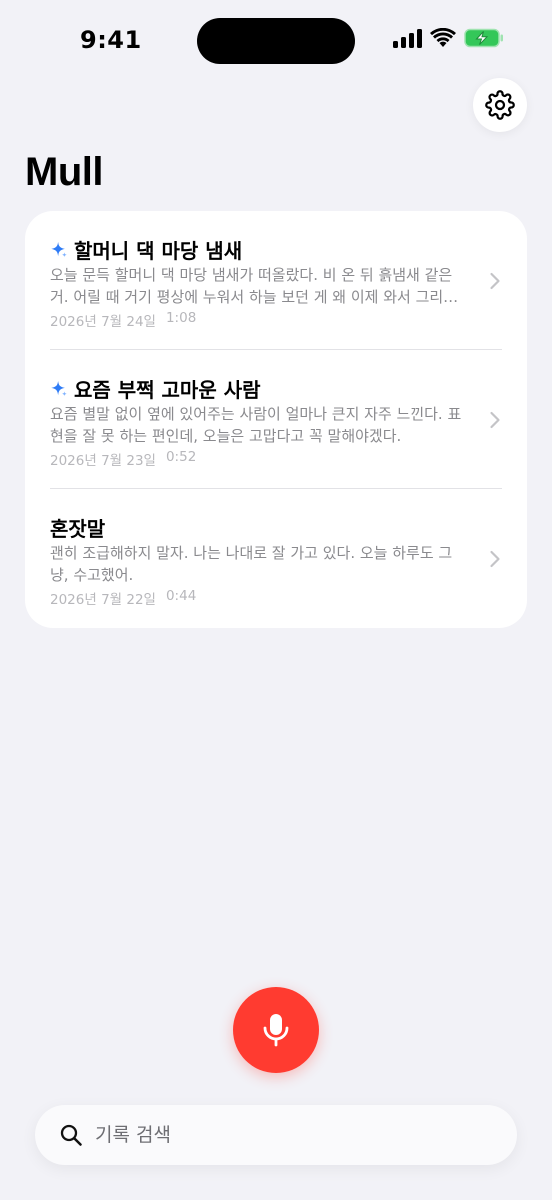  I want to click on entry-title-row: 할머니 댁 마당 냄새, so click(146, 249).